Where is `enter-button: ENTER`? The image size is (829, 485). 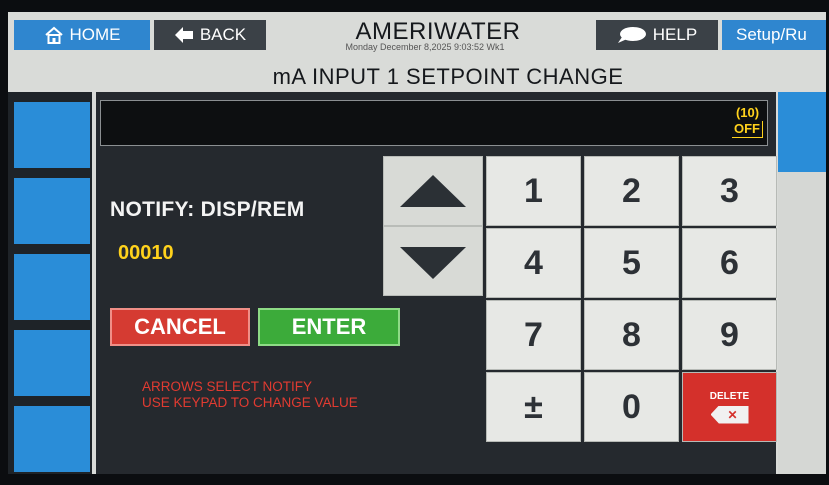 enter-button: ENTER is located at coordinates (329, 327).